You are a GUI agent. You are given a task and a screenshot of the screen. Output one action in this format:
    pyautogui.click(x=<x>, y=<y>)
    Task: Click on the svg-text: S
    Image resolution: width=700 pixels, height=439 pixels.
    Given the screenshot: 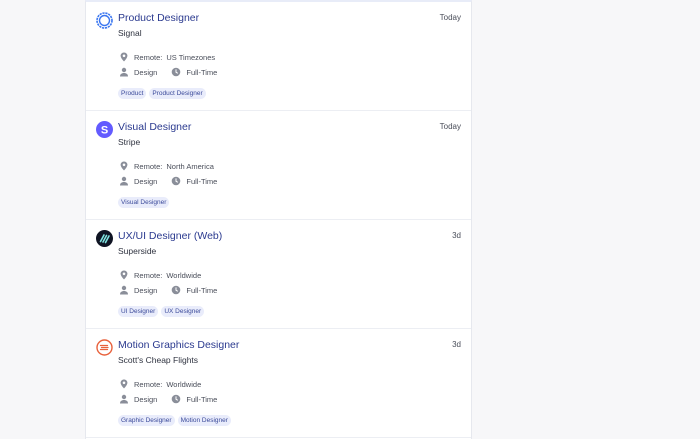 What is the action you would take?
    pyautogui.click(x=104, y=130)
    